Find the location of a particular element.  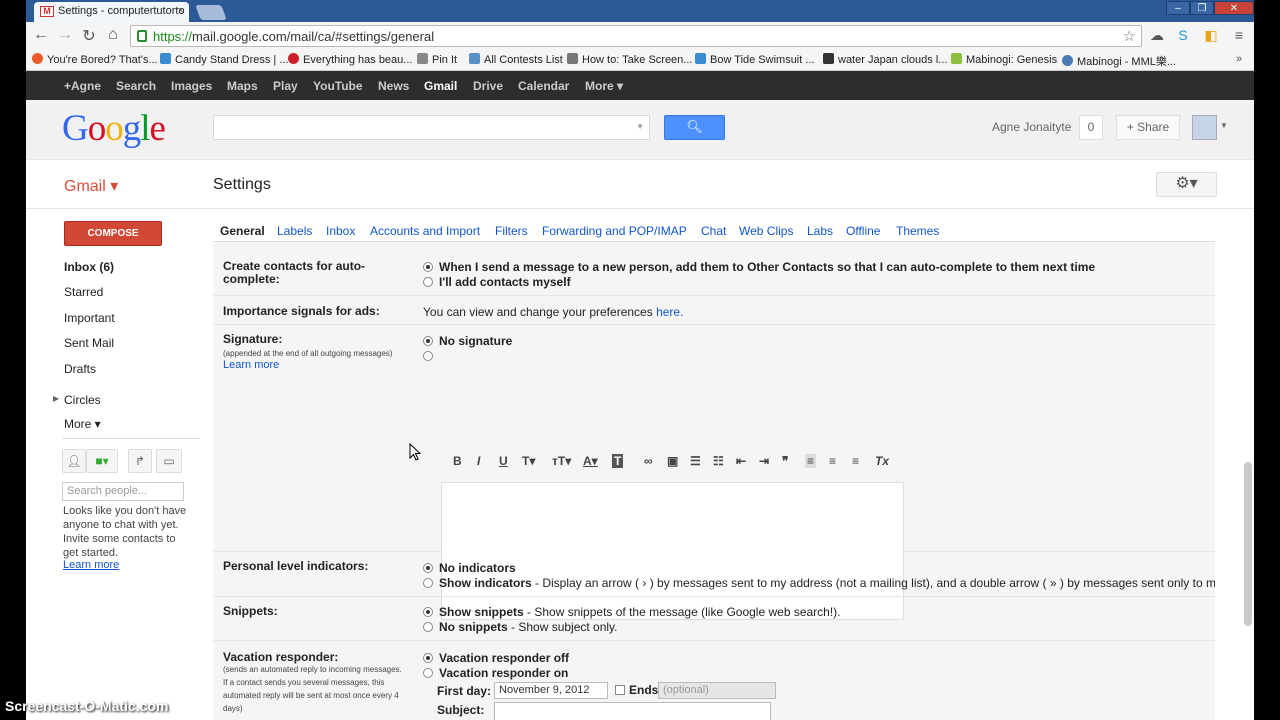

custom-signature-option is located at coordinates (431, 356).